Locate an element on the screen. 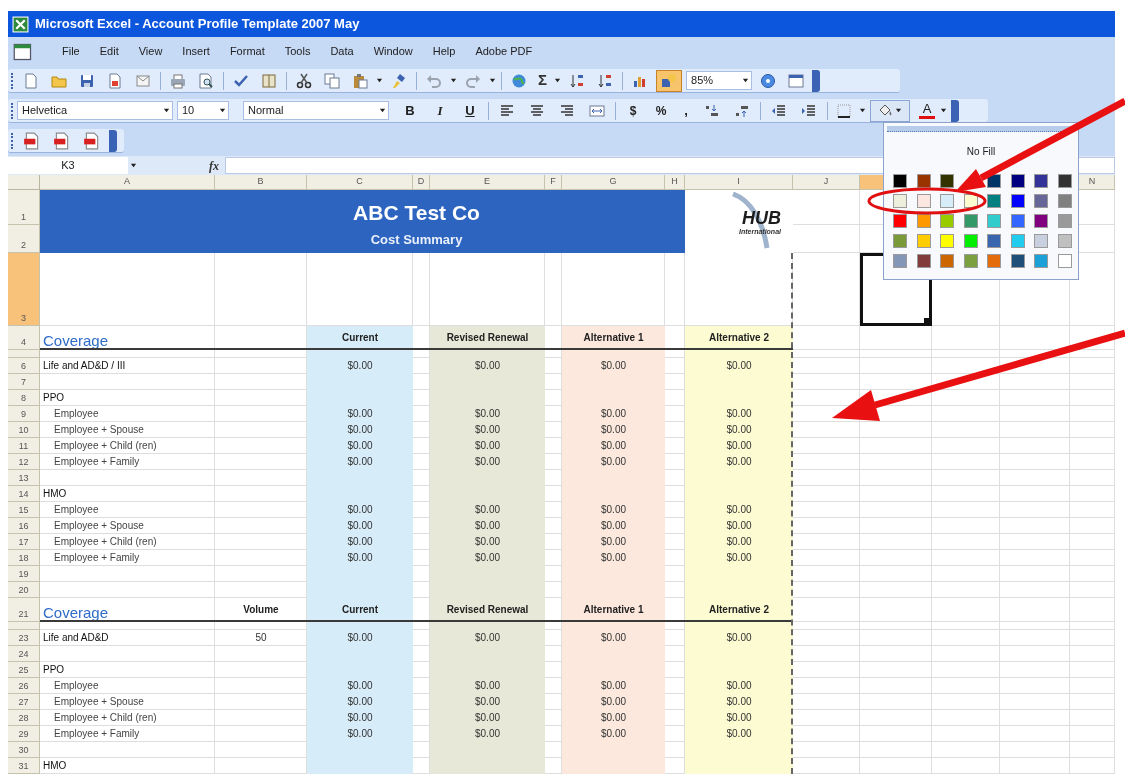  column-header: I is located at coordinates (739, 182).